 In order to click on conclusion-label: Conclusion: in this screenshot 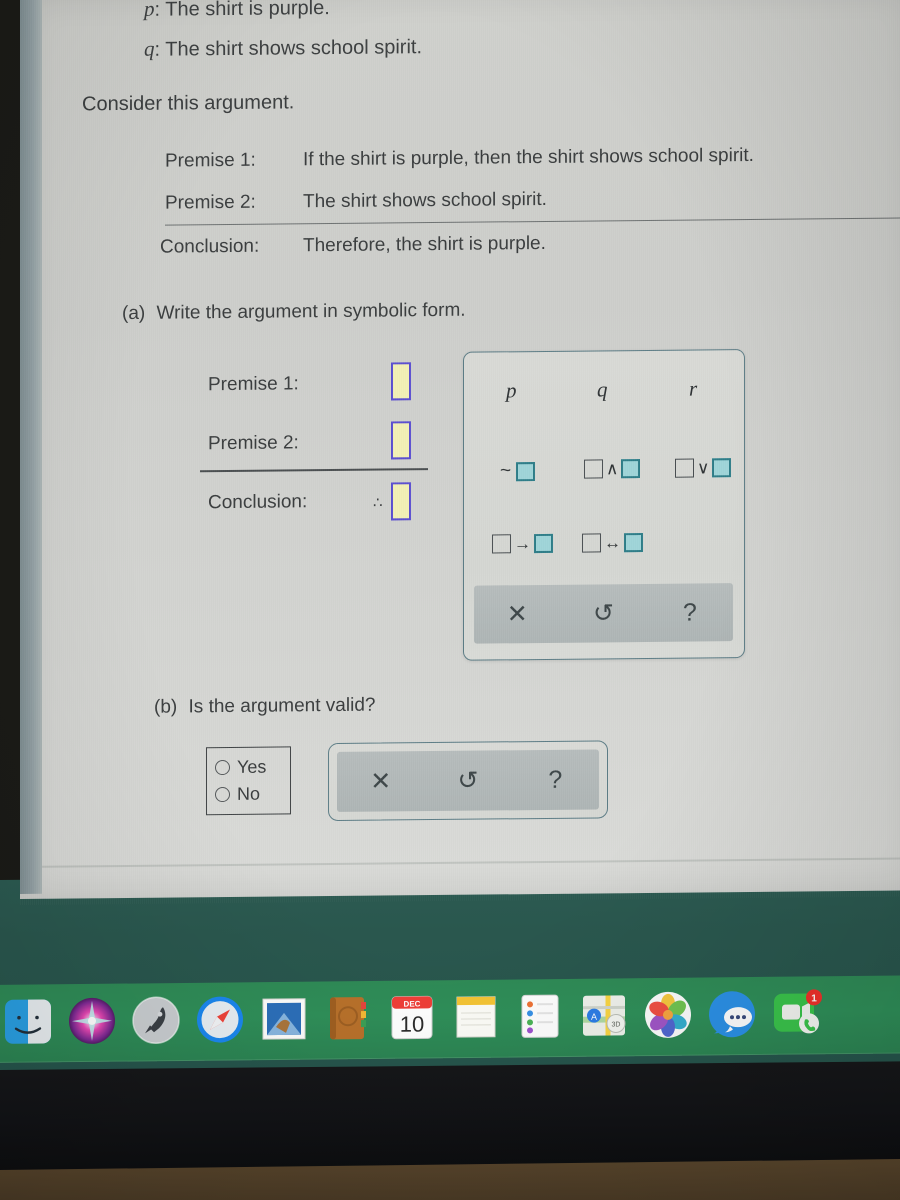, I will do `click(210, 246)`.